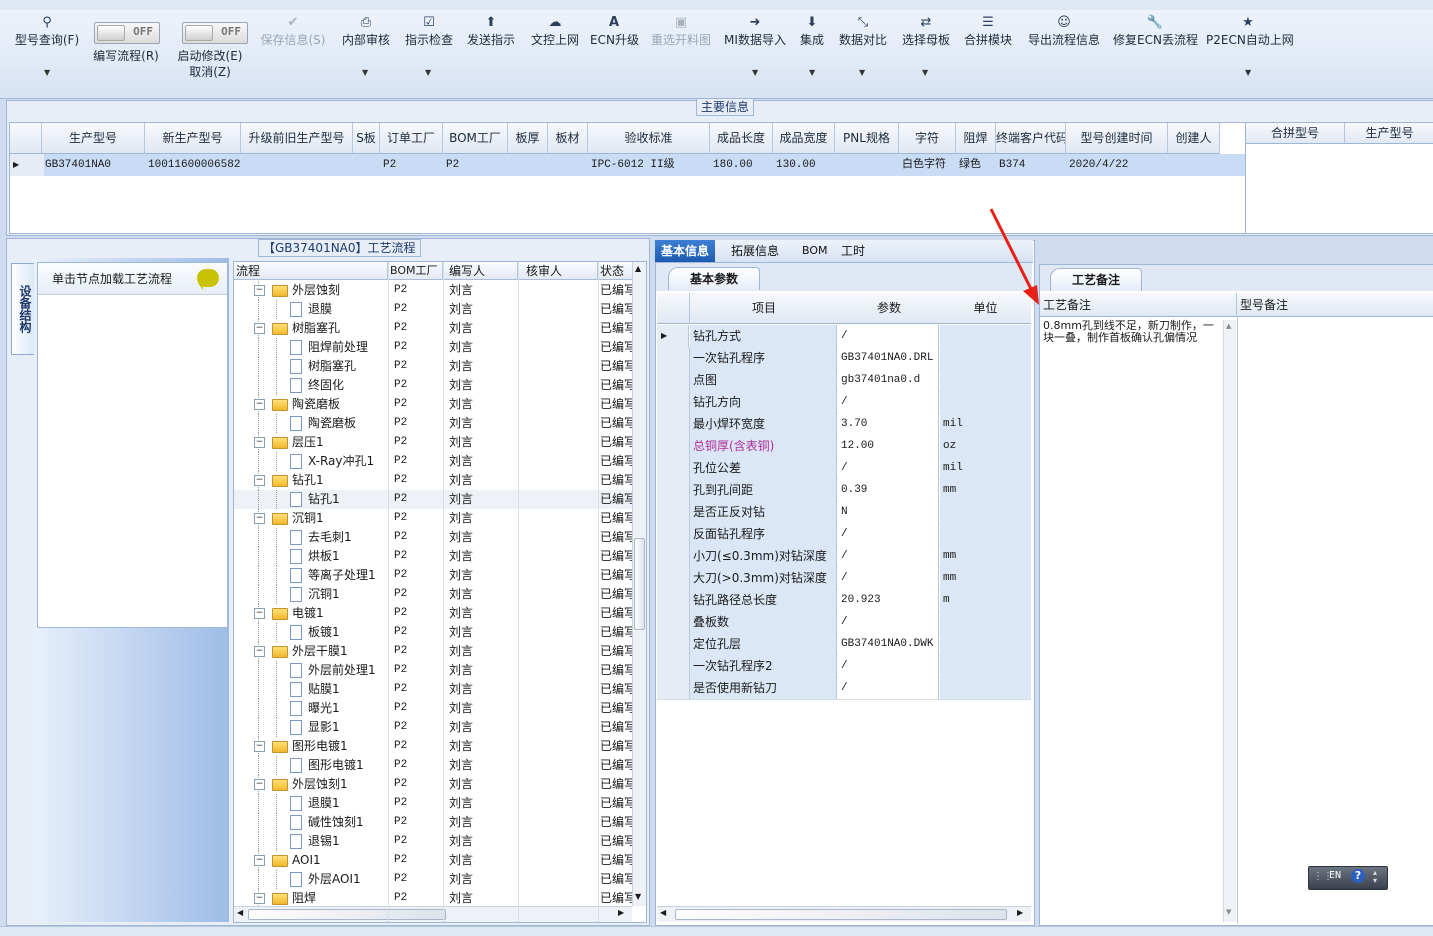  I want to click on param-row: 钻孔方向 /, so click(844, 402).